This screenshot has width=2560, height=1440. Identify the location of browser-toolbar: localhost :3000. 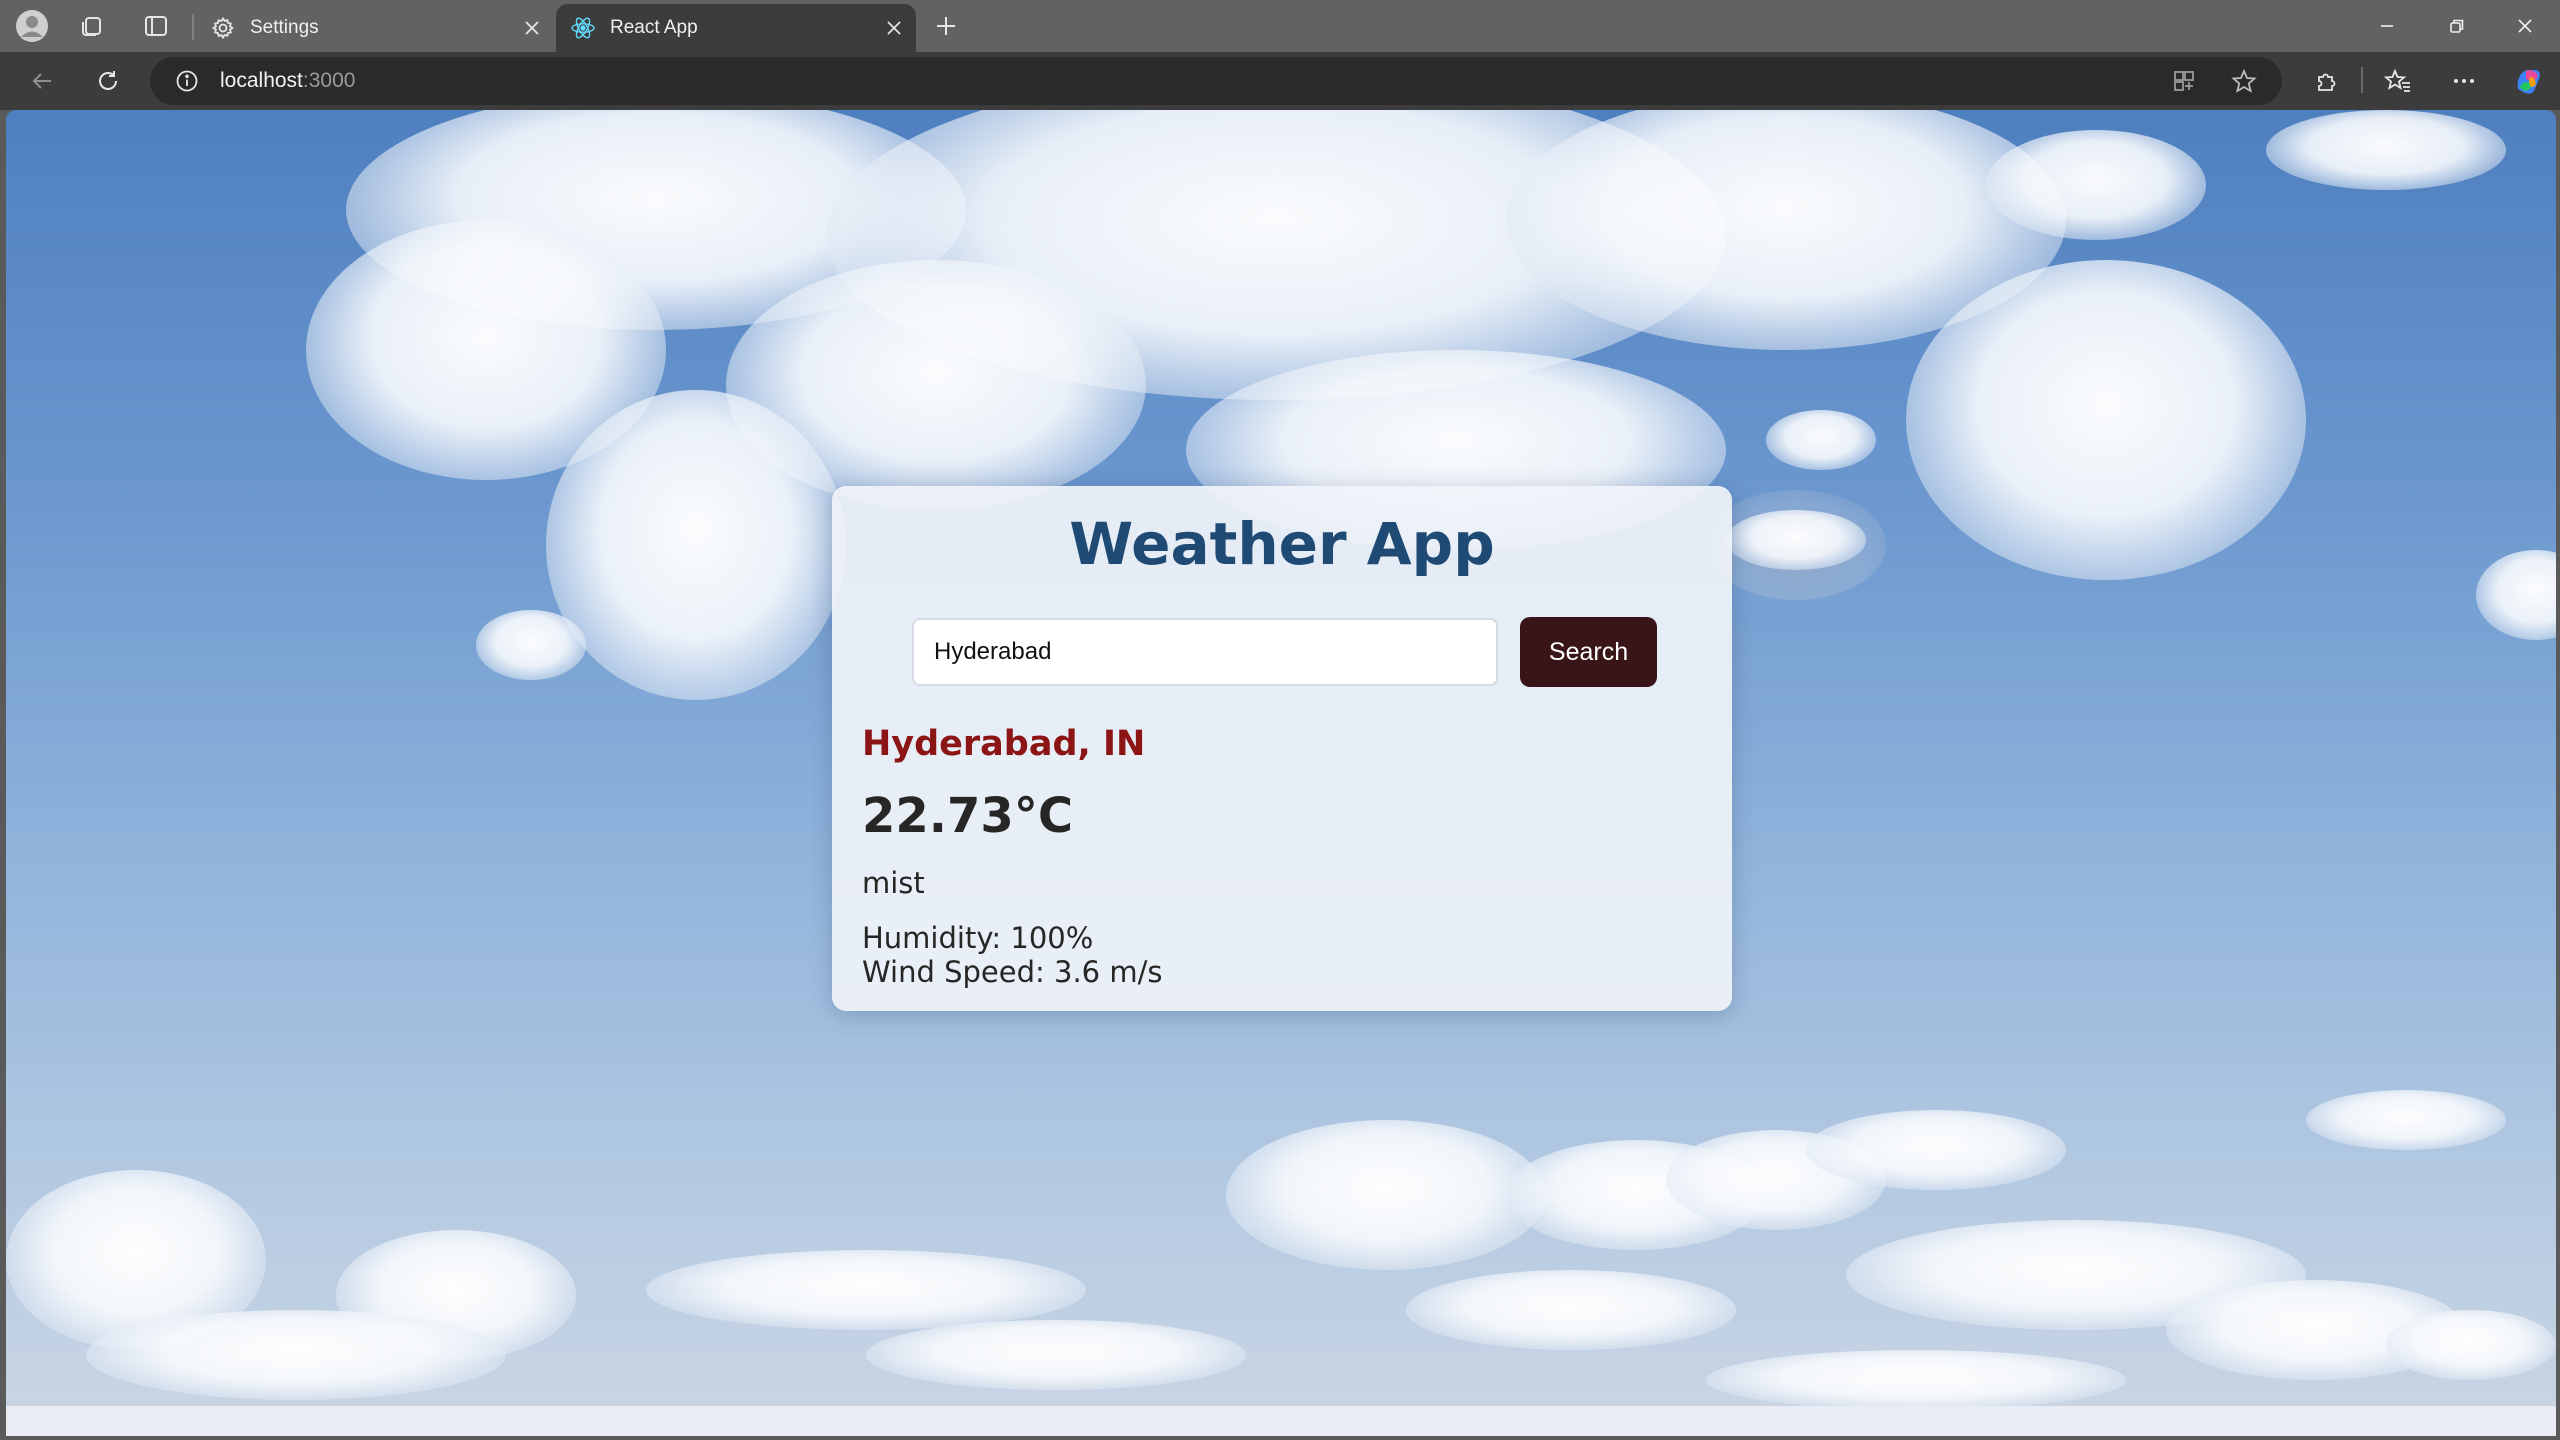
(1280, 81).